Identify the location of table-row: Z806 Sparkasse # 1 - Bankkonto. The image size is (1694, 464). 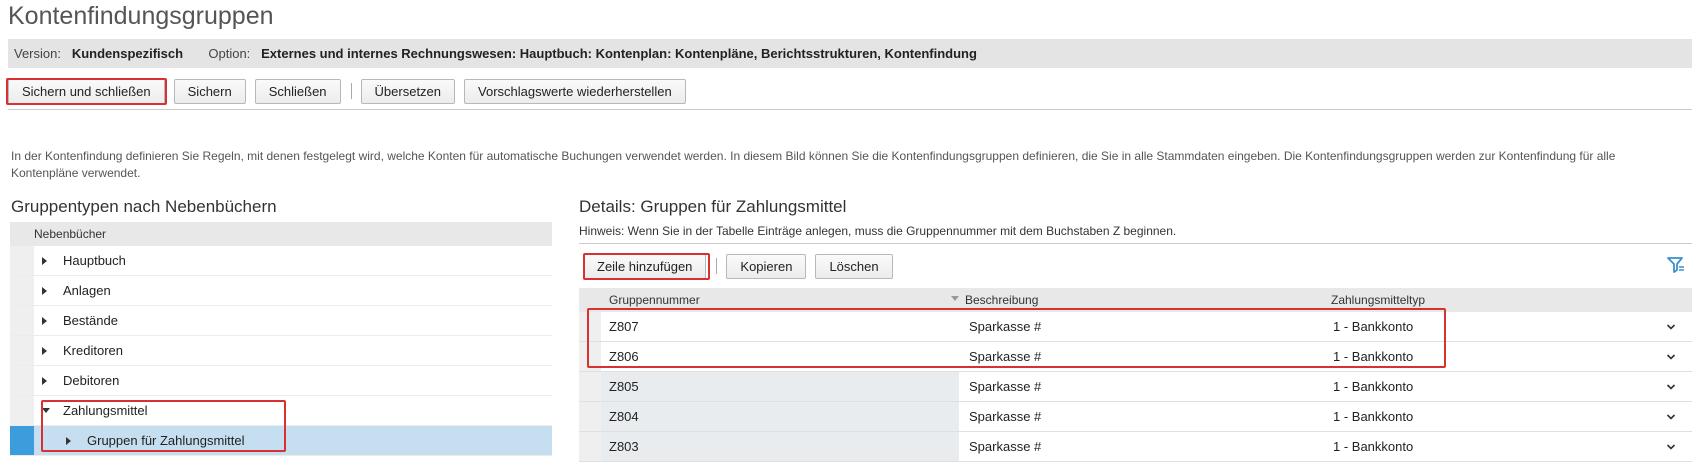
(1135, 357).